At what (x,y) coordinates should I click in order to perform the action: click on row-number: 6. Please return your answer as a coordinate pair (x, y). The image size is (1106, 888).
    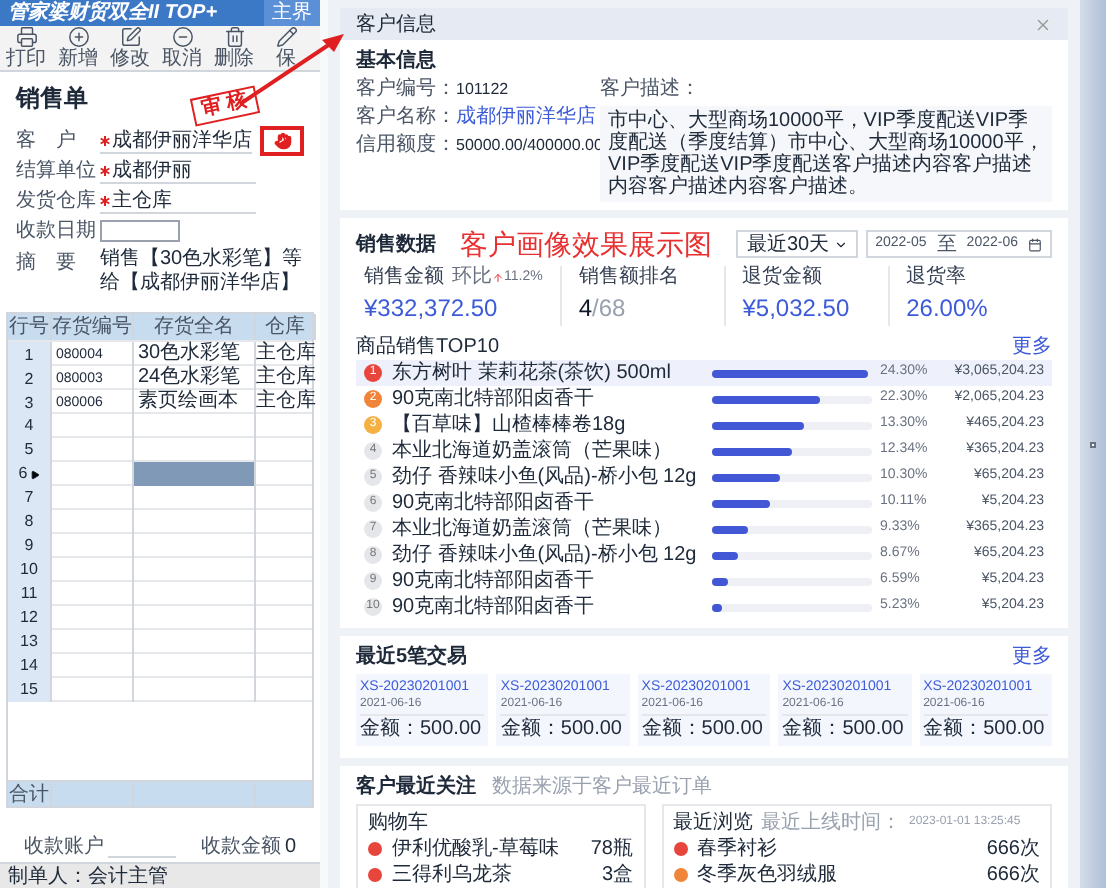
    Looking at the image, I should click on (23, 474).